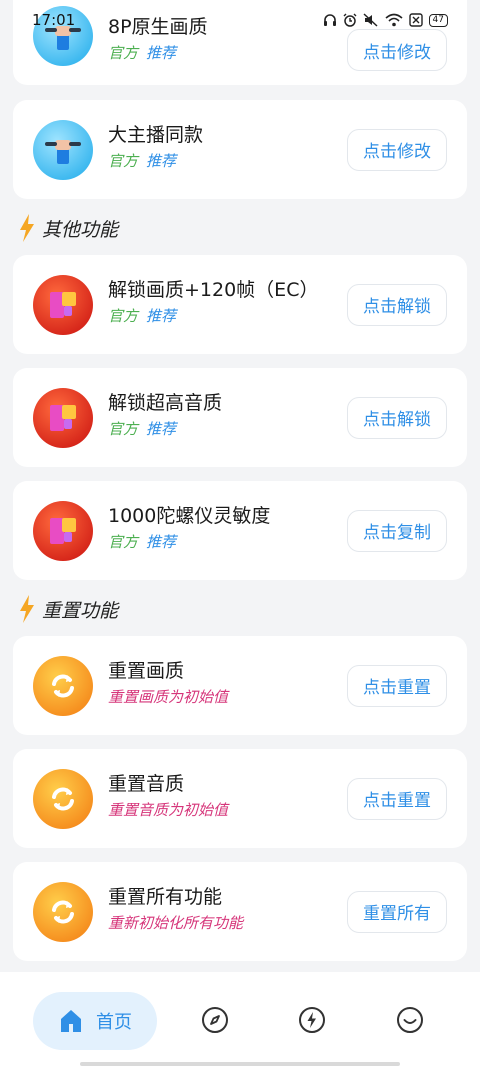 Image resolution: width=480 pixels, height=1066 pixels. I want to click on nav-functions, so click(312, 1020).